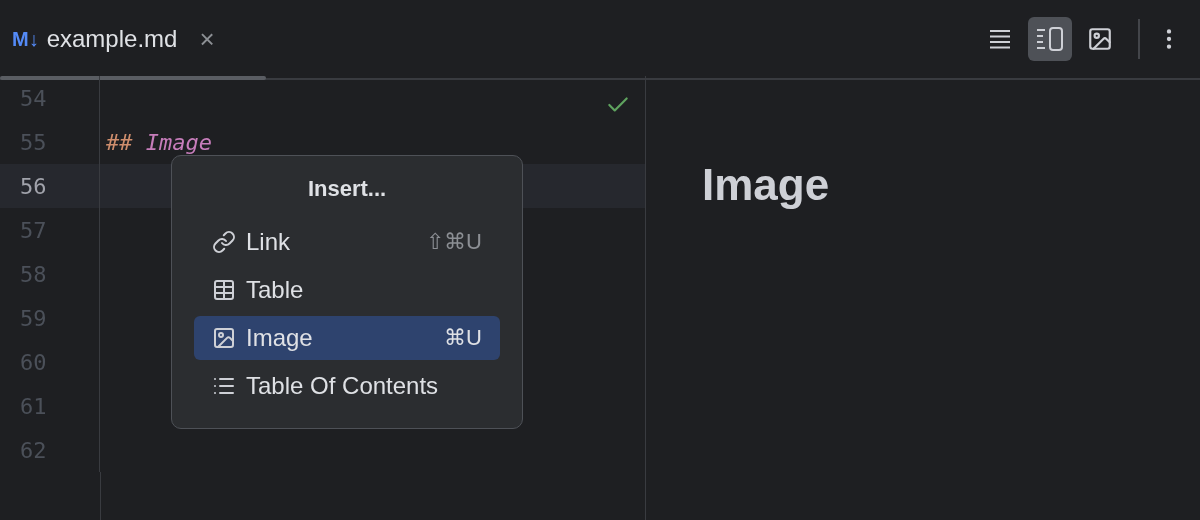 The width and height of the screenshot is (1200, 520). What do you see at coordinates (158, 142) in the screenshot?
I see `code-line: ## Image` at bounding box center [158, 142].